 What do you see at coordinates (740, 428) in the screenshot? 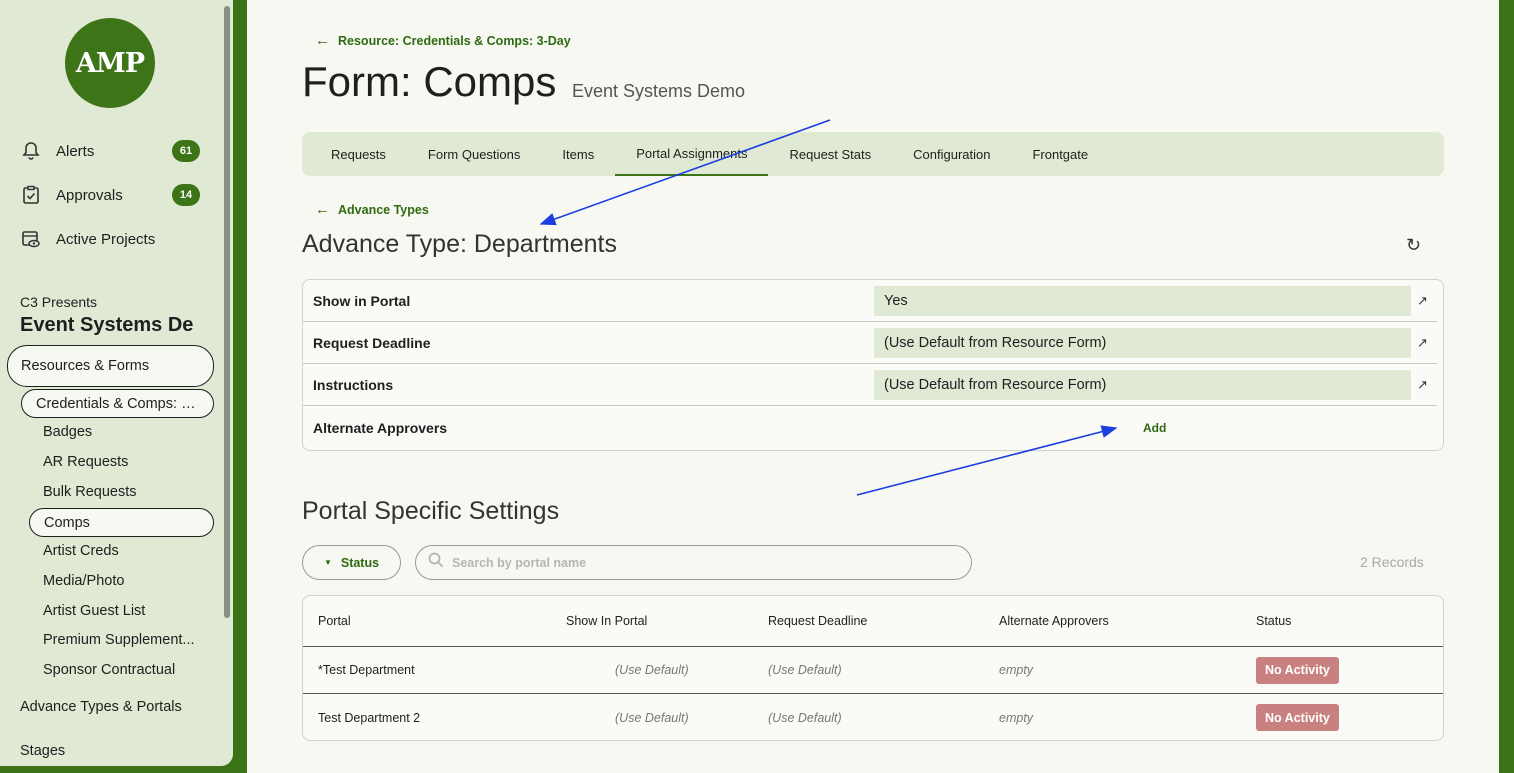
I see `setting-alternate-approvers: Alternate Approvers Add` at bounding box center [740, 428].